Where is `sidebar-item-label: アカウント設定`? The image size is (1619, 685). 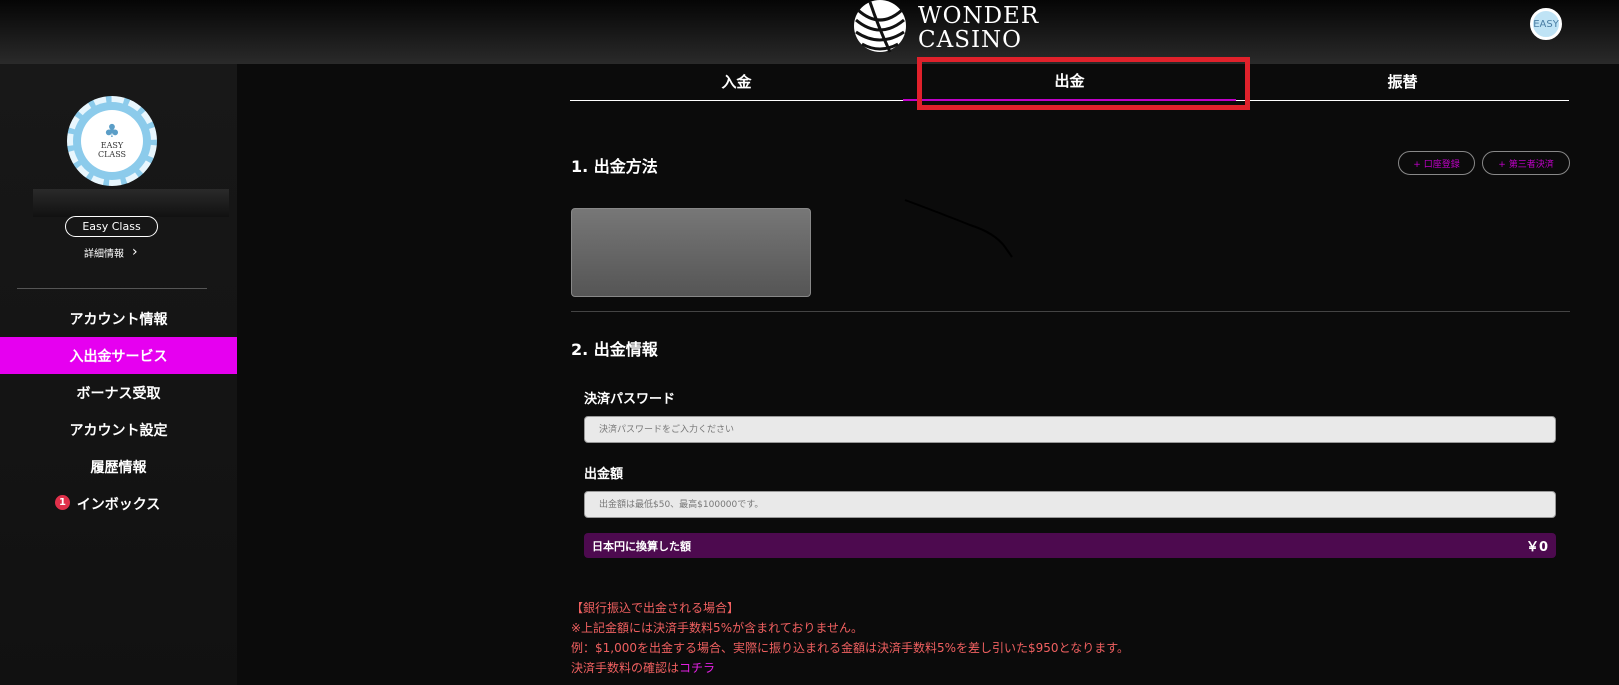
sidebar-item-label: アカウント設定 is located at coordinates (118, 430).